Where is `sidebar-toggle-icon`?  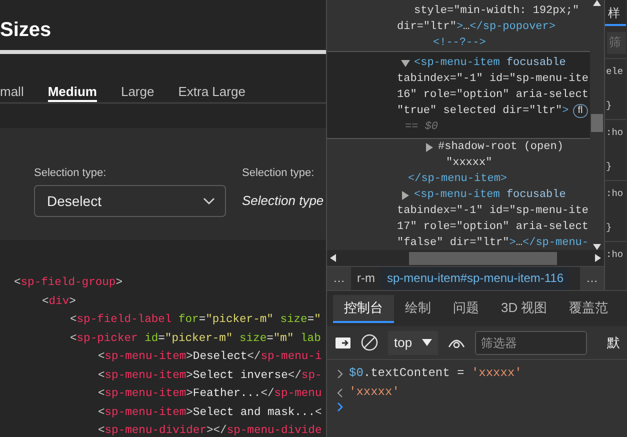 sidebar-toggle-icon is located at coordinates (343, 343).